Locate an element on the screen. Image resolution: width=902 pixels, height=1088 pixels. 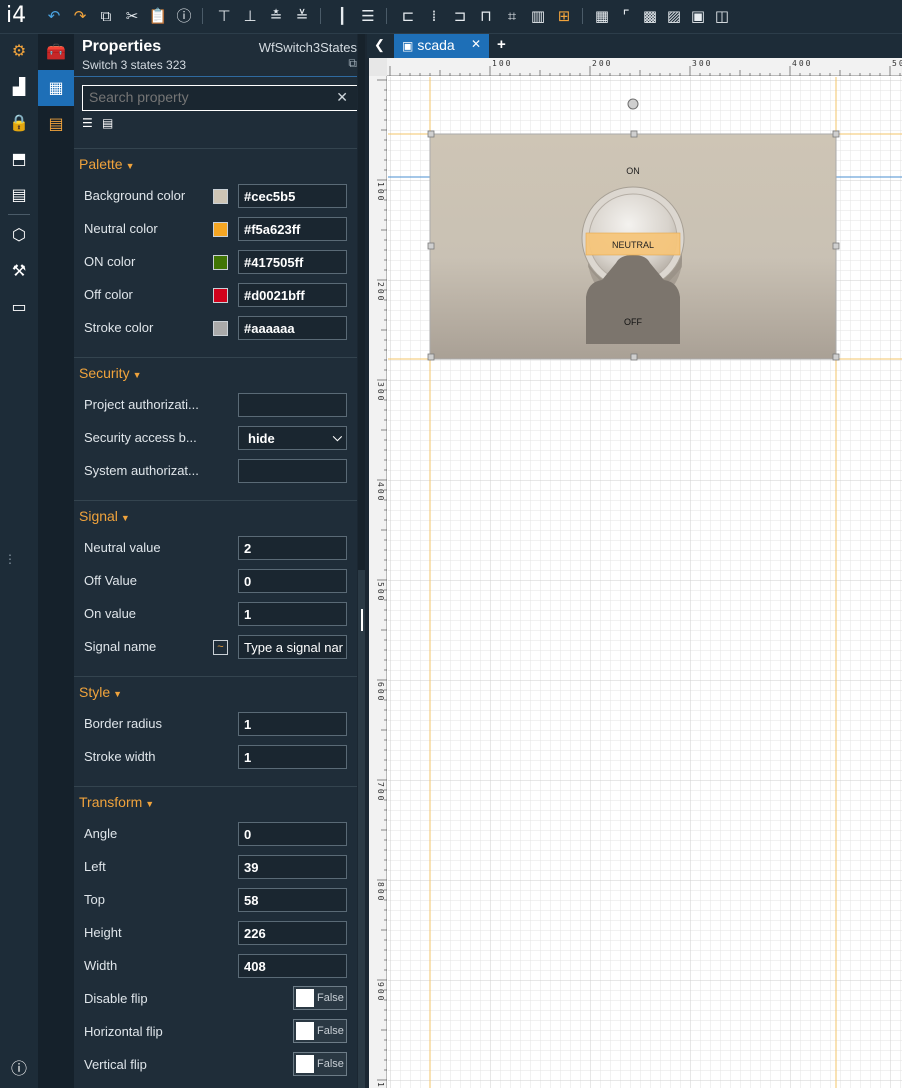
left-field: 39 is located at coordinates (292, 867).